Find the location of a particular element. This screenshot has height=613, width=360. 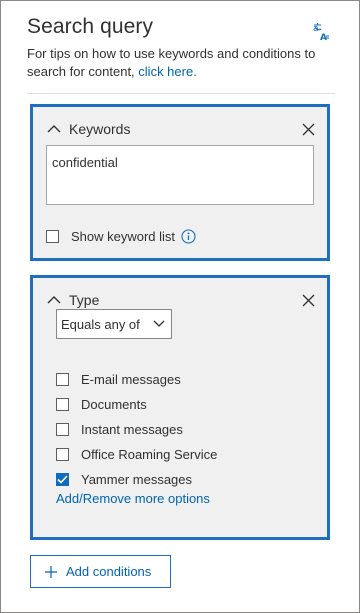

type-title: Type is located at coordinates (84, 300).